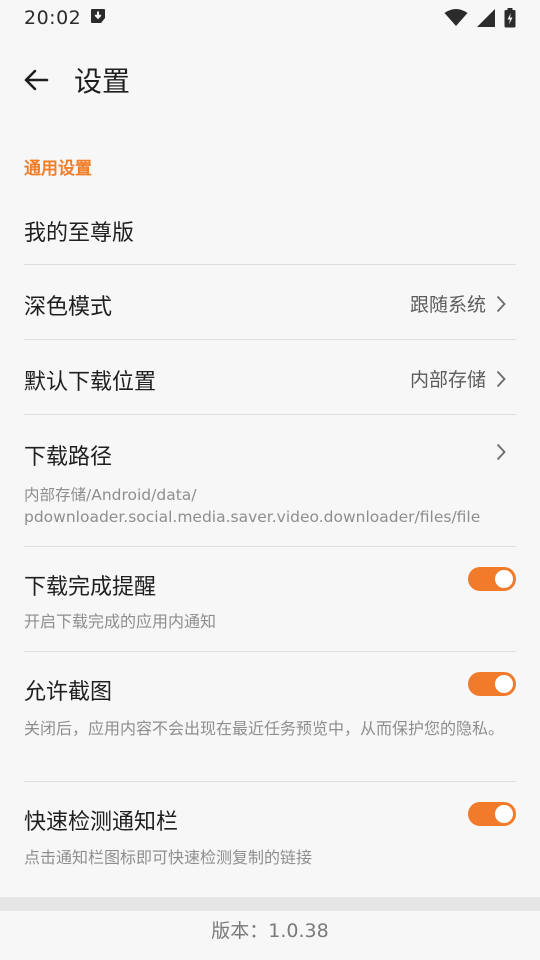  Describe the element at coordinates (270, 80) in the screenshot. I see `app-bar: 设置` at that location.